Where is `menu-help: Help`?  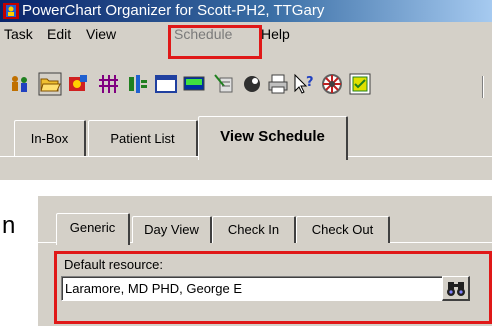
menu-help: Help is located at coordinates (275, 34).